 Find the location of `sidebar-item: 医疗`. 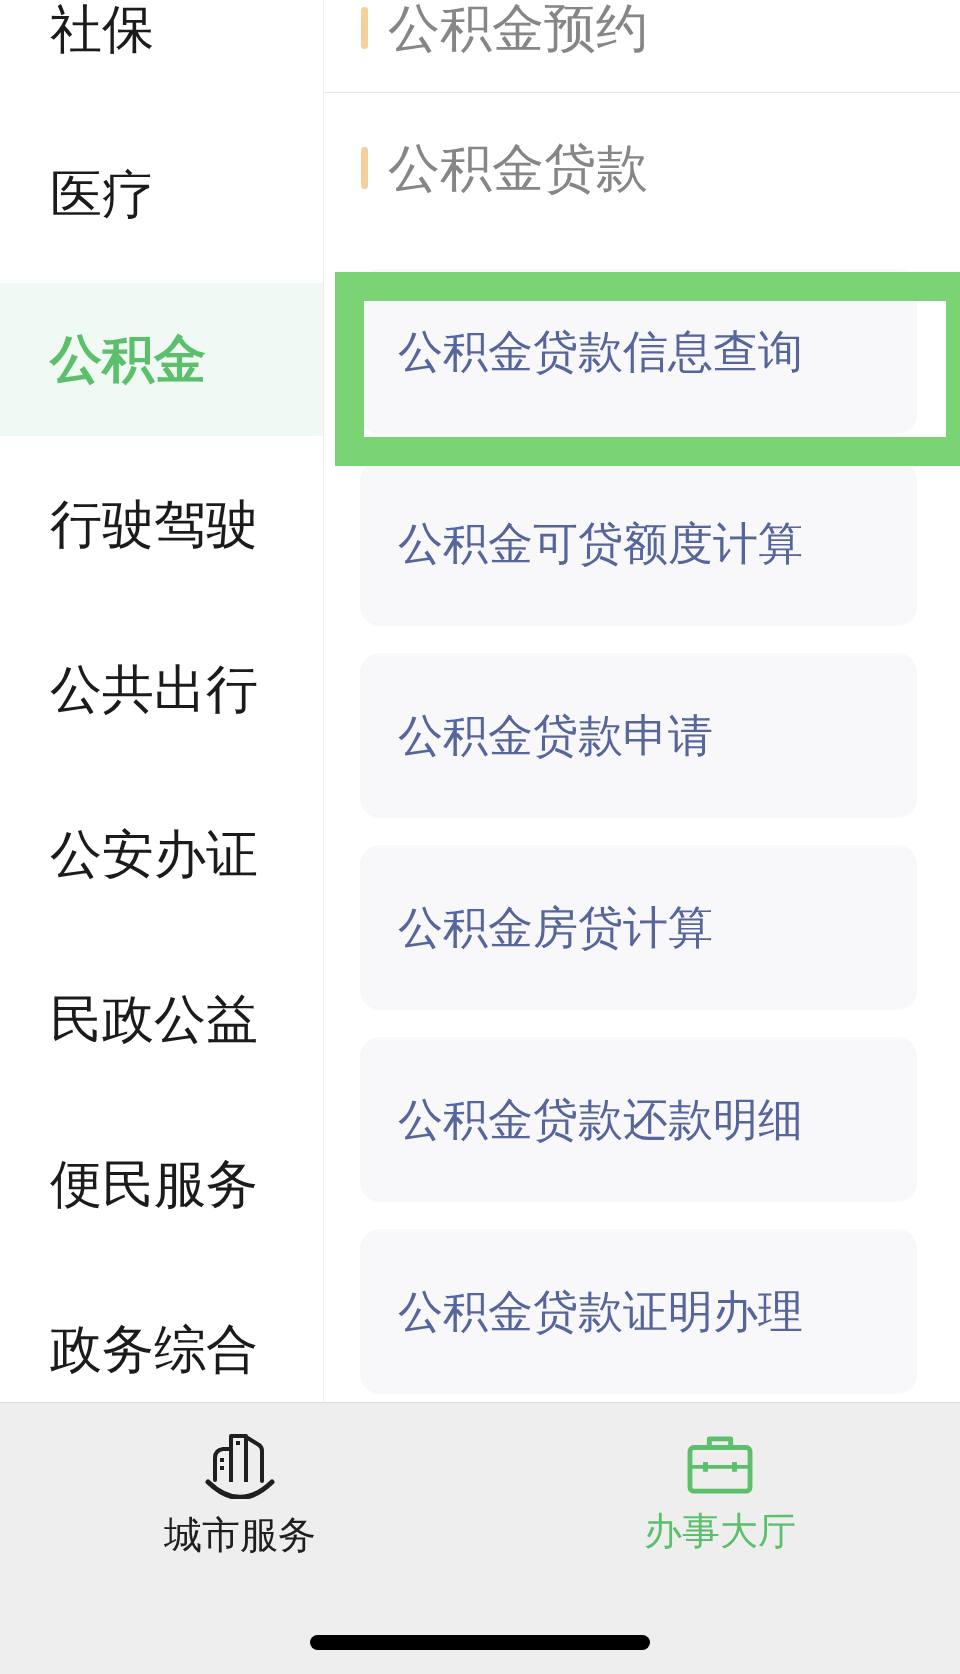

sidebar-item: 医疗 is located at coordinates (161, 194).